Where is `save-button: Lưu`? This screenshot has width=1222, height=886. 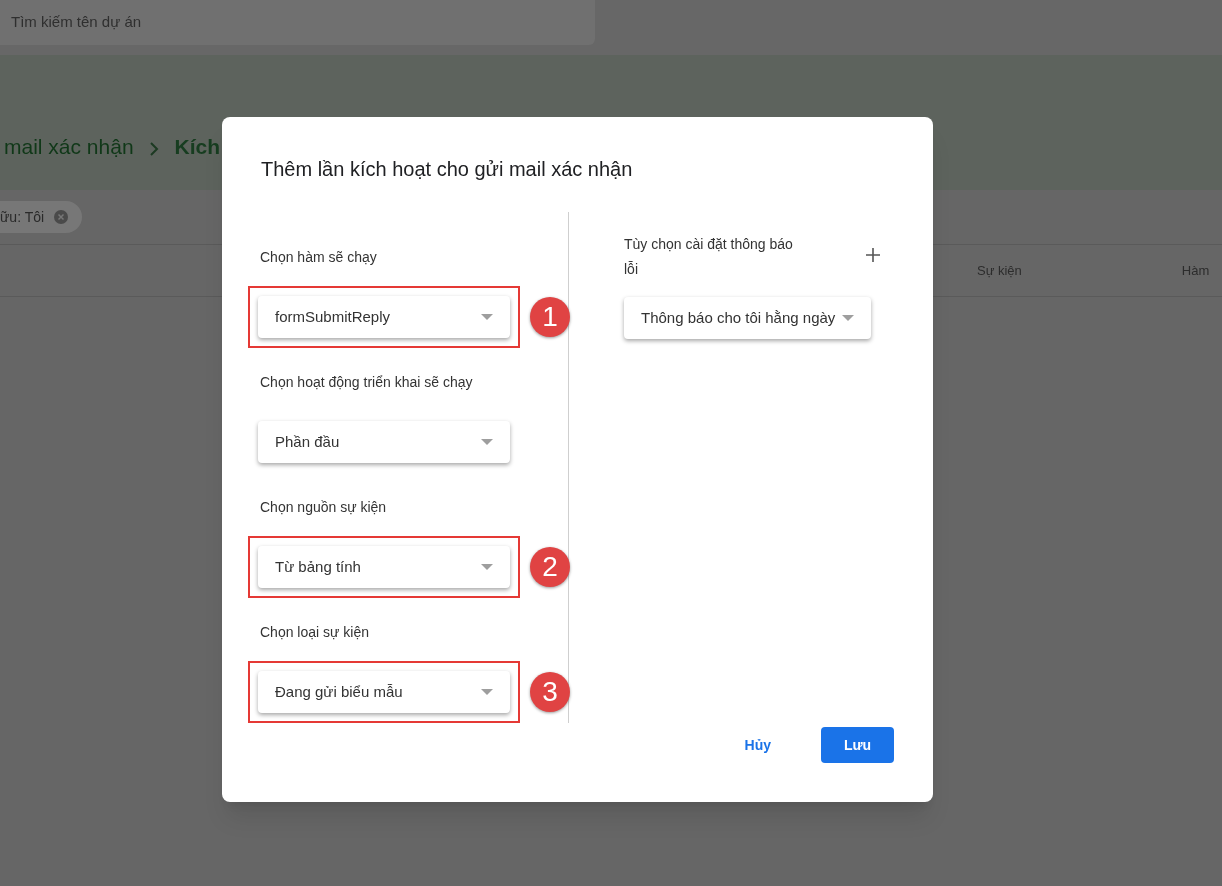 save-button: Lưu is located at coordinates (857, 745).